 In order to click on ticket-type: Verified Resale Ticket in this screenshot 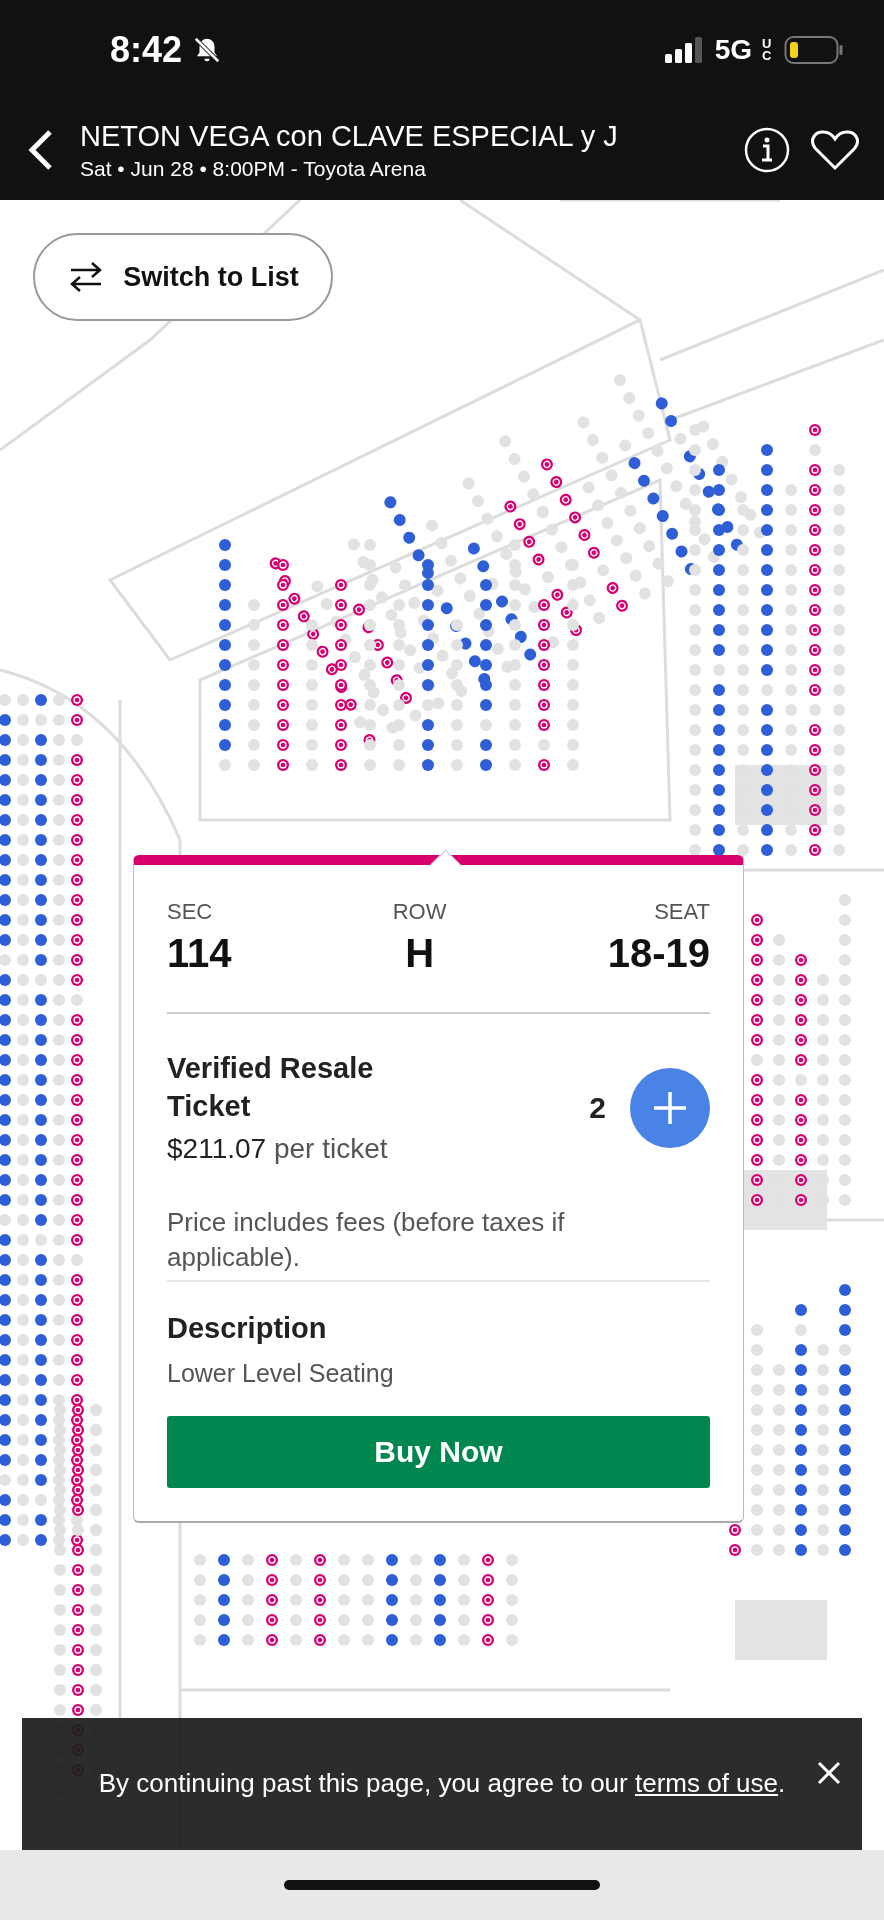, I will do `click(271, 1087)`.